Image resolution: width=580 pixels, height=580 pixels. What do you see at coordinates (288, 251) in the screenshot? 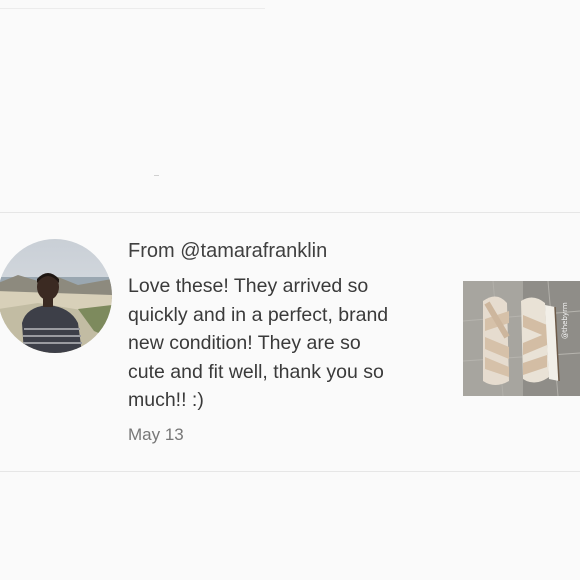
I see `review-author: From @tamarafranklin` at bounding box center [288, 251].